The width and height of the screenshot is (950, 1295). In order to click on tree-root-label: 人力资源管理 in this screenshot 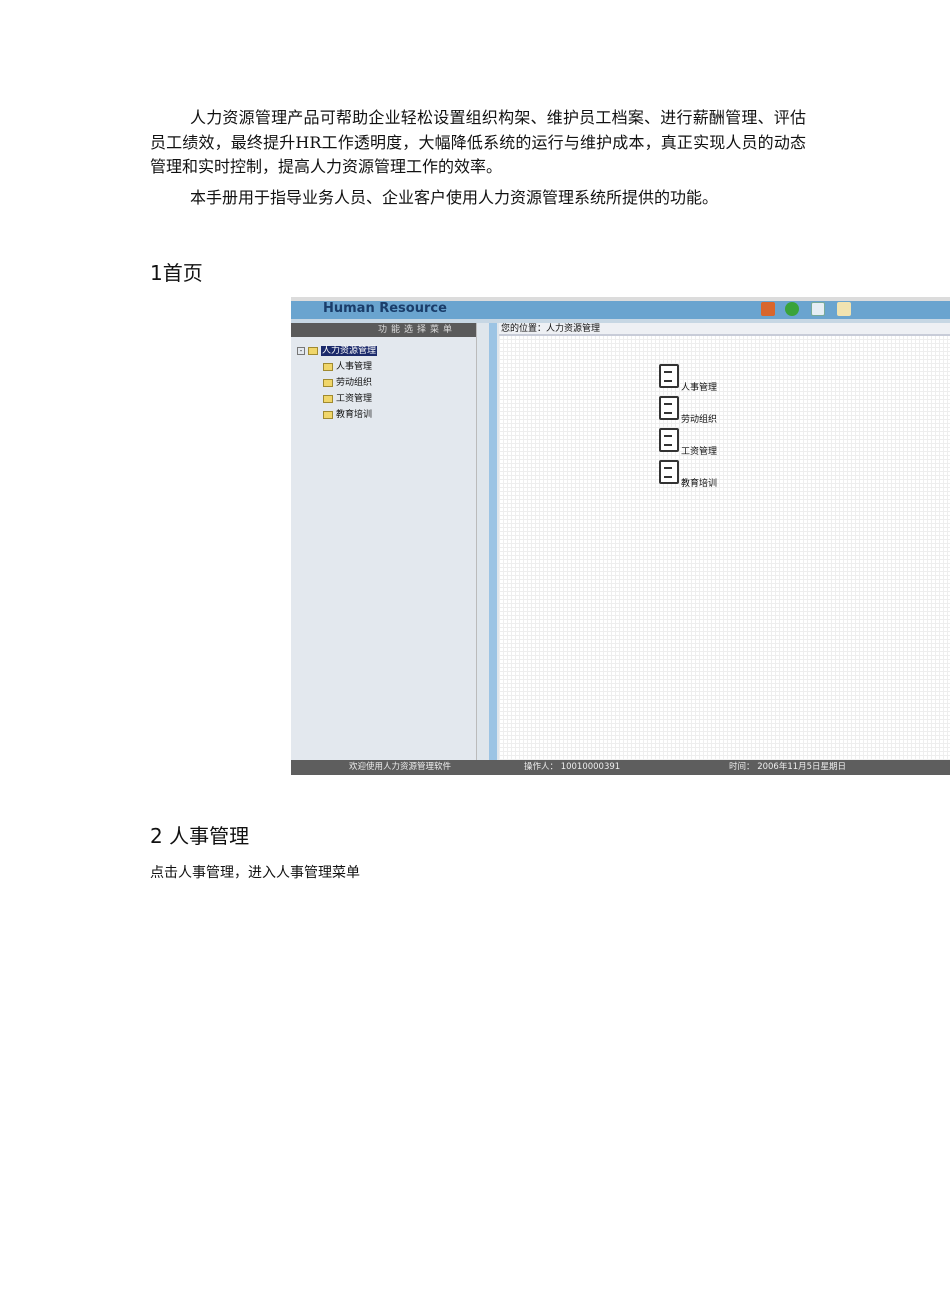, I will do `click(349, 351)`.